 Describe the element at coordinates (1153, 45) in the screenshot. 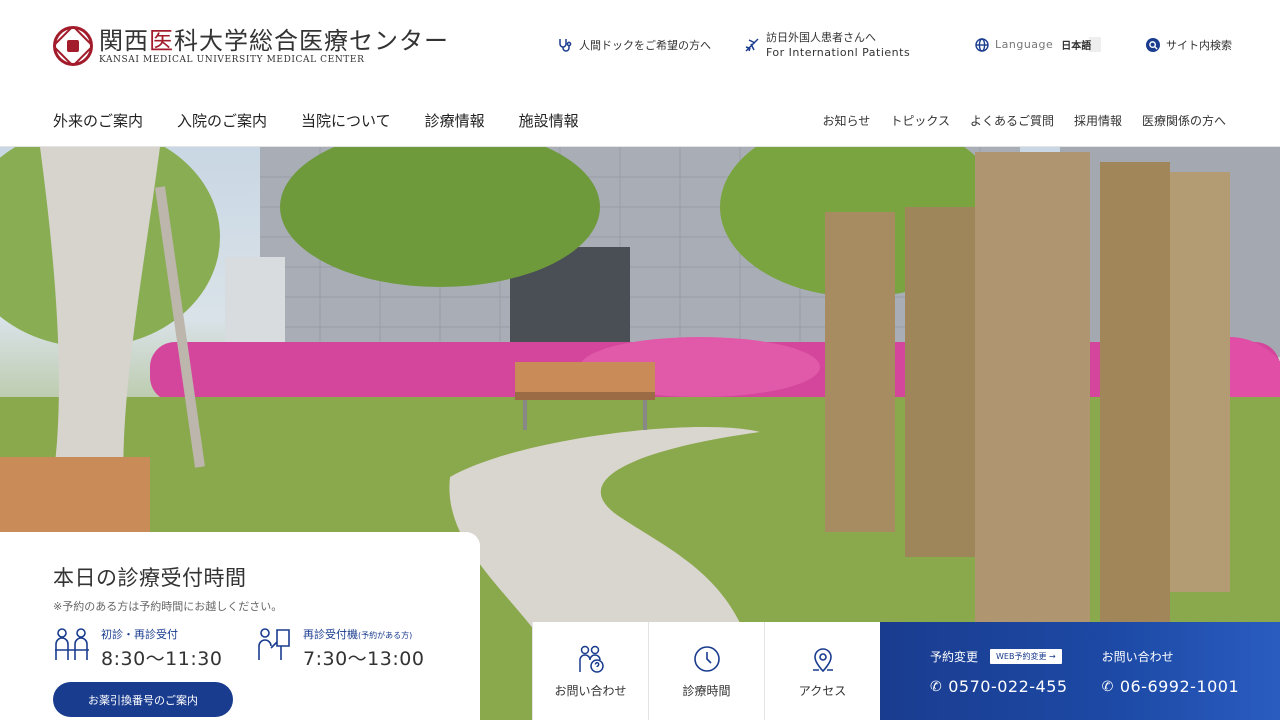

I see `search-icon` at that location.